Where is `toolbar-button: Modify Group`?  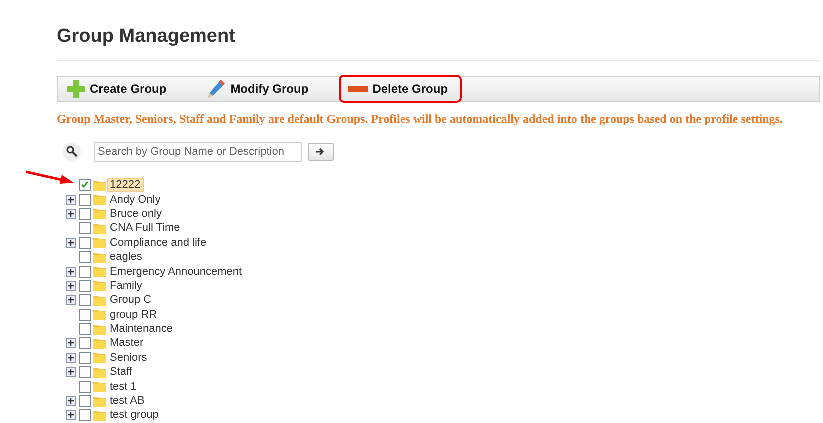
toolbar-button: Modify Group is located at coordinates (259, 89).